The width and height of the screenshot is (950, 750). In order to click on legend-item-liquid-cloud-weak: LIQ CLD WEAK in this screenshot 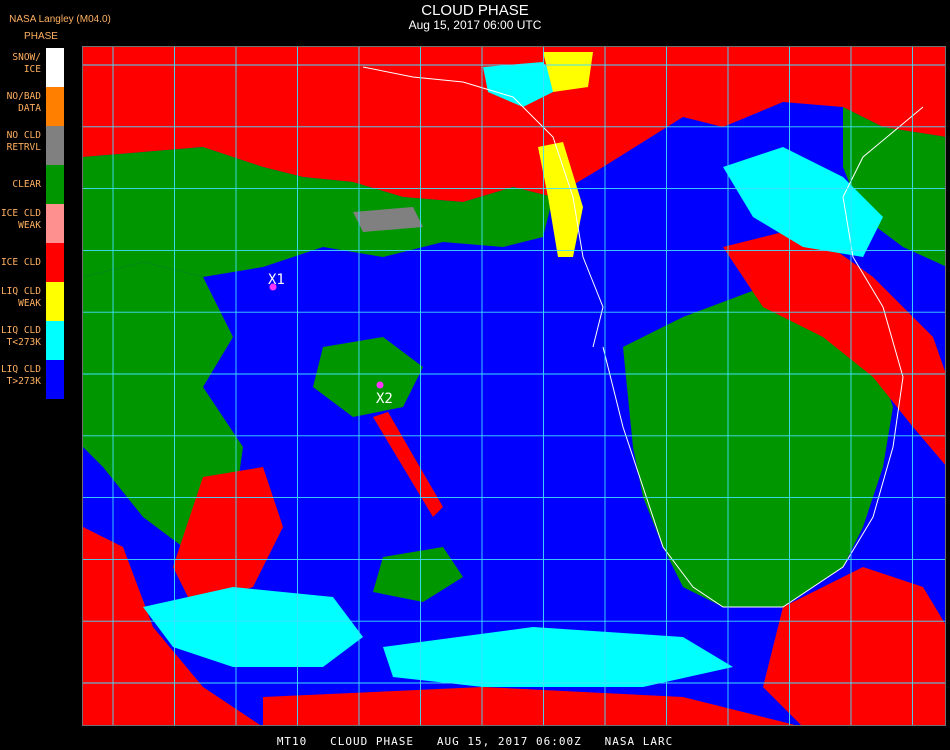, I will do `click(33, 301)`.